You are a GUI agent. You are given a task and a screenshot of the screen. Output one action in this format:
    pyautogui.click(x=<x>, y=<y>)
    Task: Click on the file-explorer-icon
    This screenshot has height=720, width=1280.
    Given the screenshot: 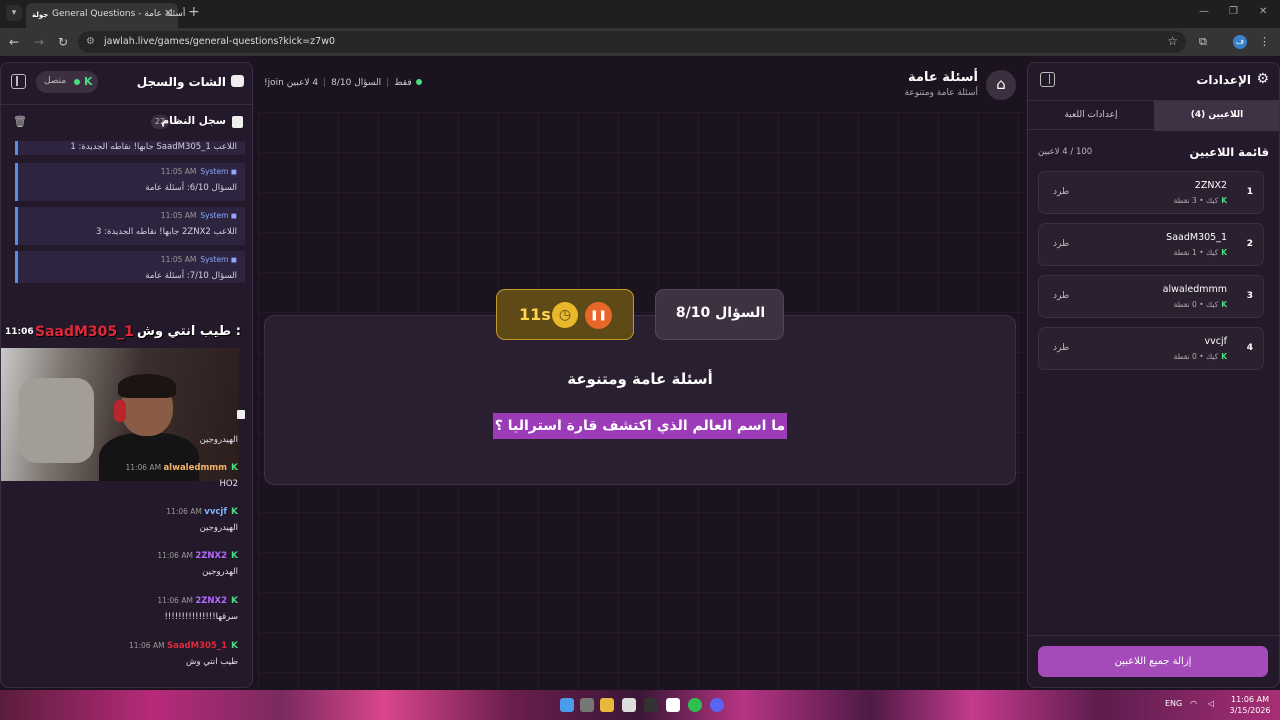 What is the action you would take?
    pyautogui.click(x=607, y=705)
    